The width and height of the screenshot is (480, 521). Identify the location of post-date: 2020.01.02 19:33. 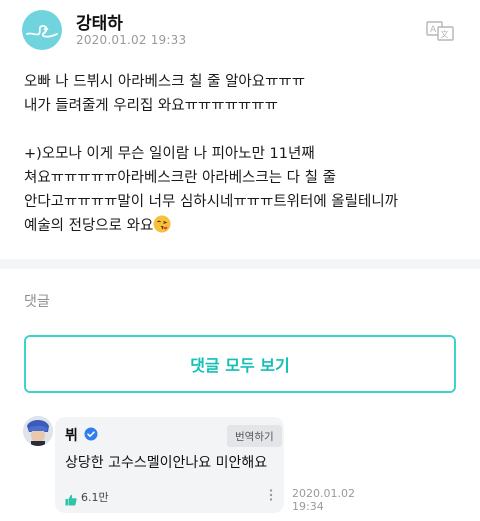
(131, 40).